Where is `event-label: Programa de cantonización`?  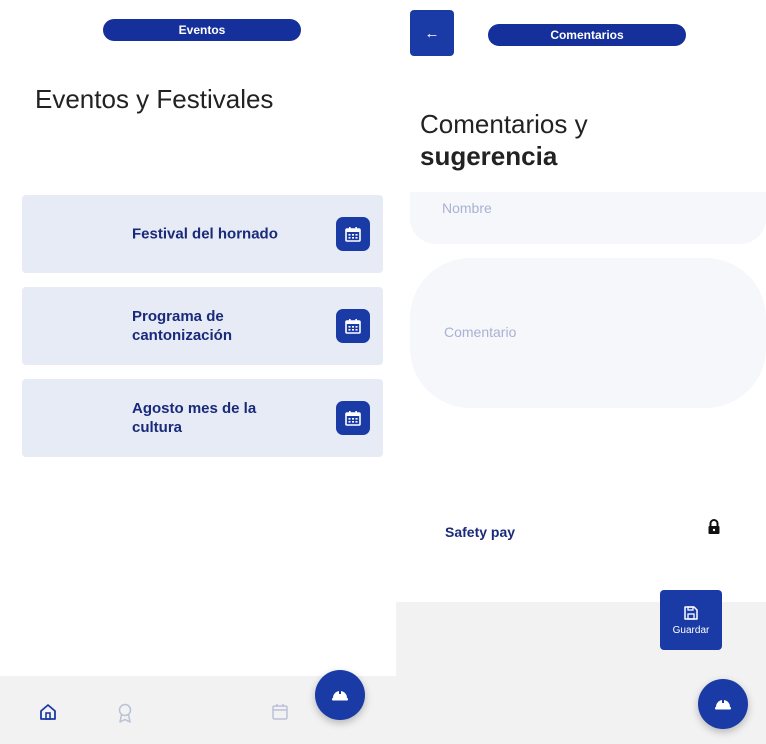 event-label: Programa de cantonización is located at coordinates (182, 326).